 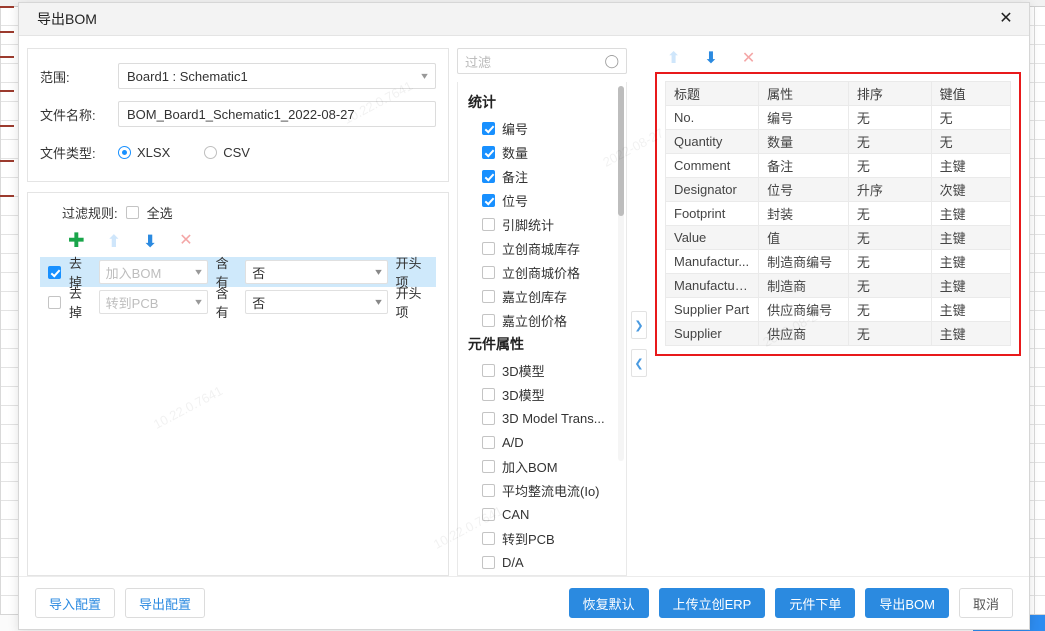 I want to click on table-row: Footprint 封装无主键, so click(x=838, y=213).